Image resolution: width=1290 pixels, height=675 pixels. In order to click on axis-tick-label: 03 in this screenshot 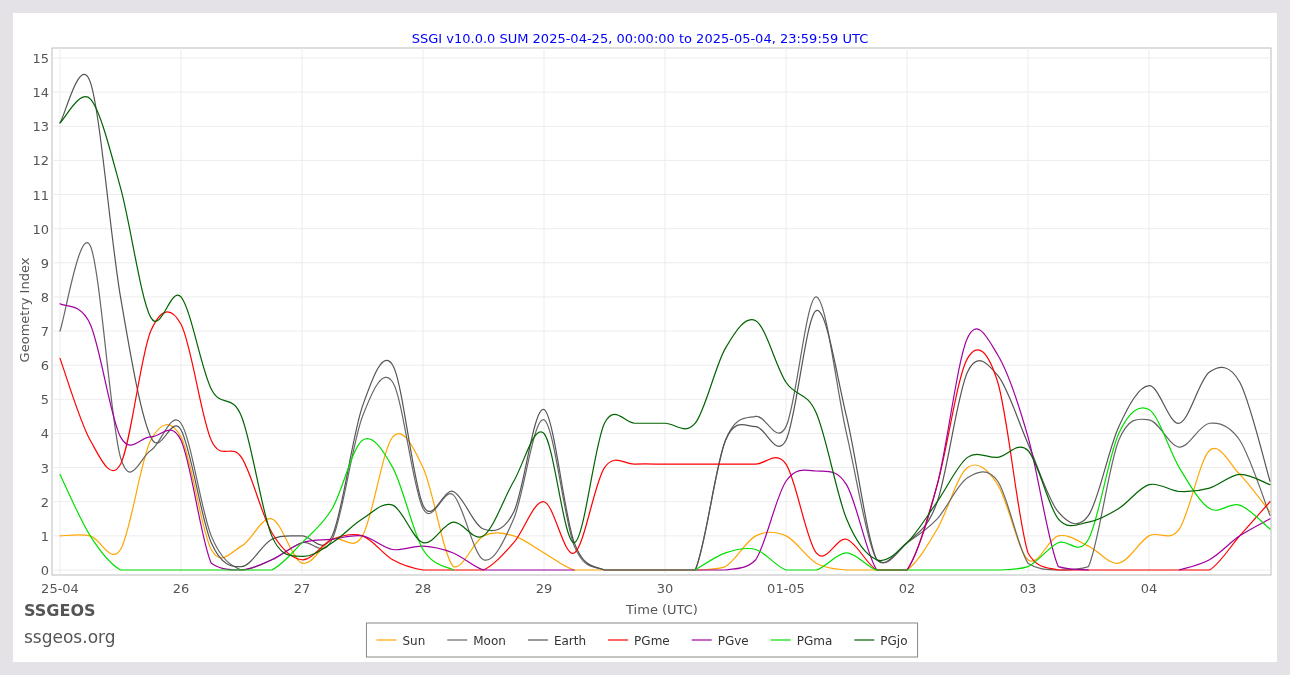, I will do `click(1028, 588)`.